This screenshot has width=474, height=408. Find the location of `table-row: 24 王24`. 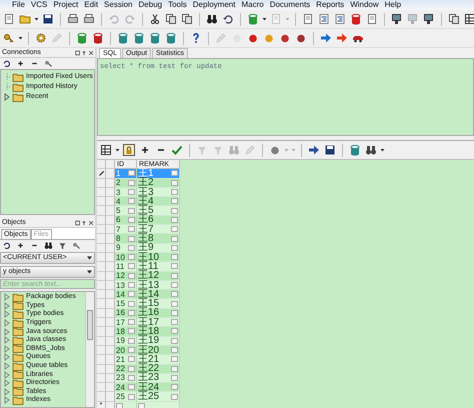

table-row: 24 王24 is located at coordinates (285, 387).